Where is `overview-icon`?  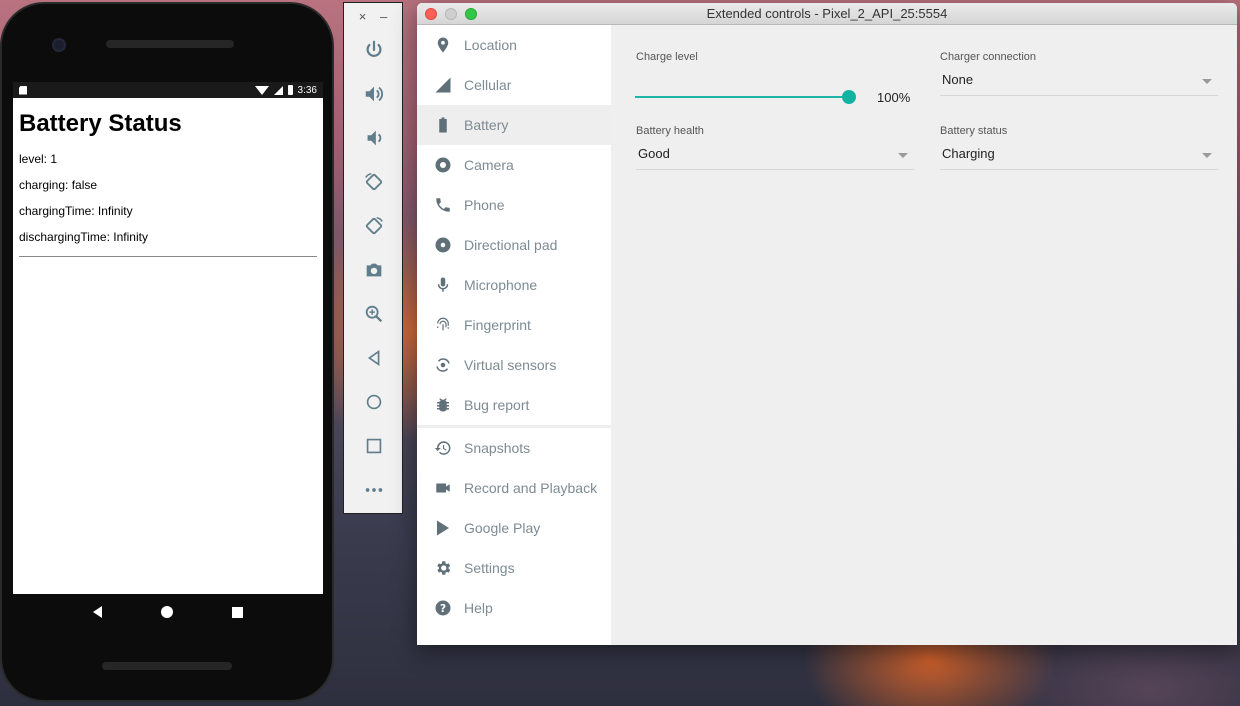
overview-icon is located at coordinates (374, 446).